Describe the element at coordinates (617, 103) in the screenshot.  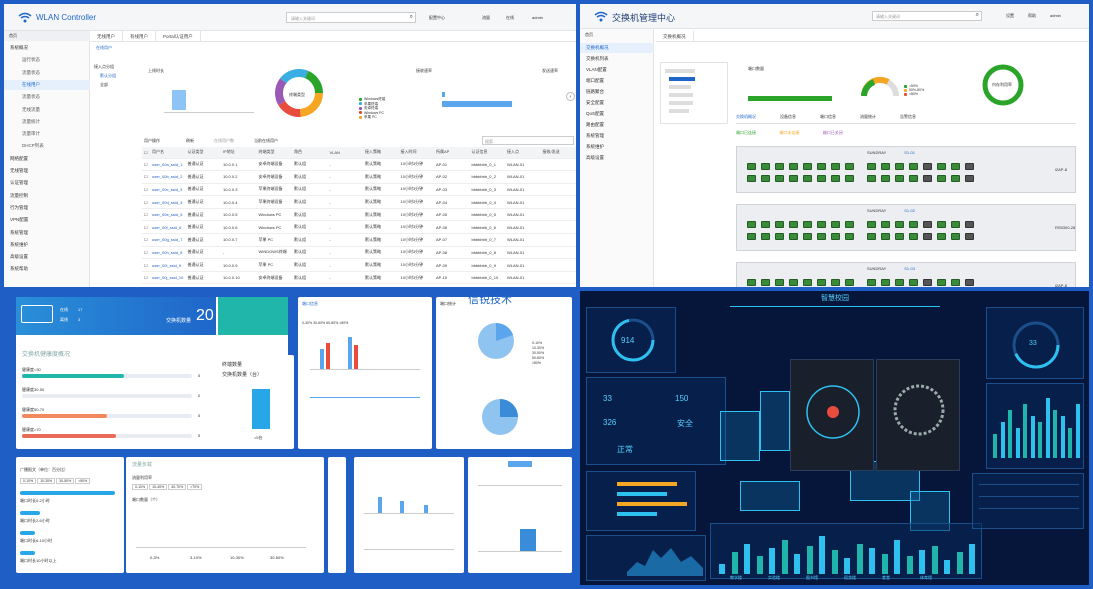
I see `sidebar-2-item-5: 安全配置` at that location.